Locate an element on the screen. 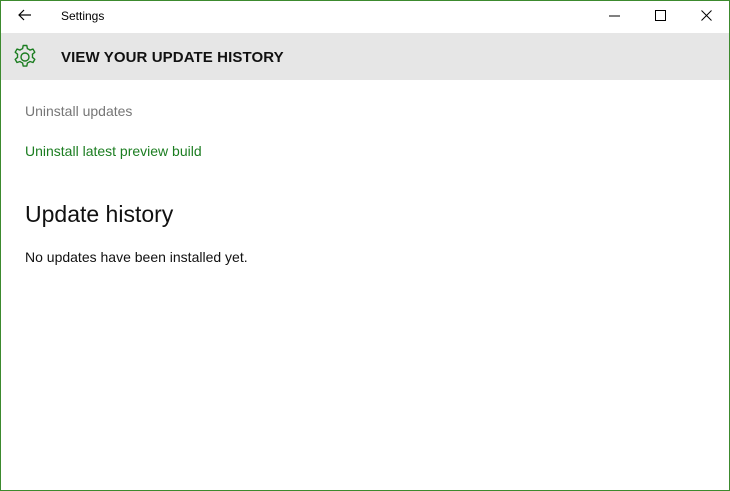 This screenshot has height=491, width=730. close-icon is located at coordinates (706, 17).